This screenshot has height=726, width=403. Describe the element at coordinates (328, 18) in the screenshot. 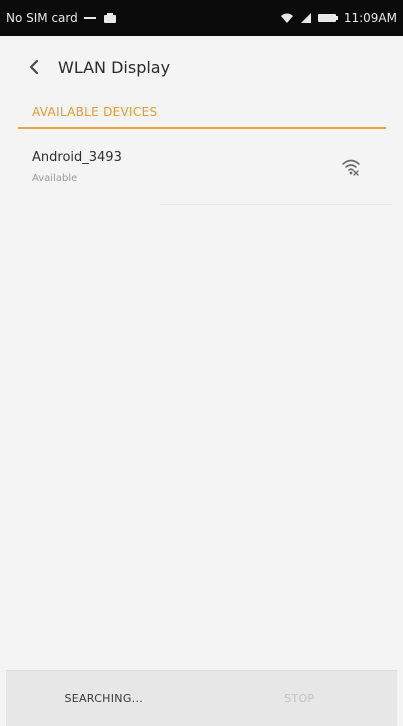

I see `battery-icon` at that location.